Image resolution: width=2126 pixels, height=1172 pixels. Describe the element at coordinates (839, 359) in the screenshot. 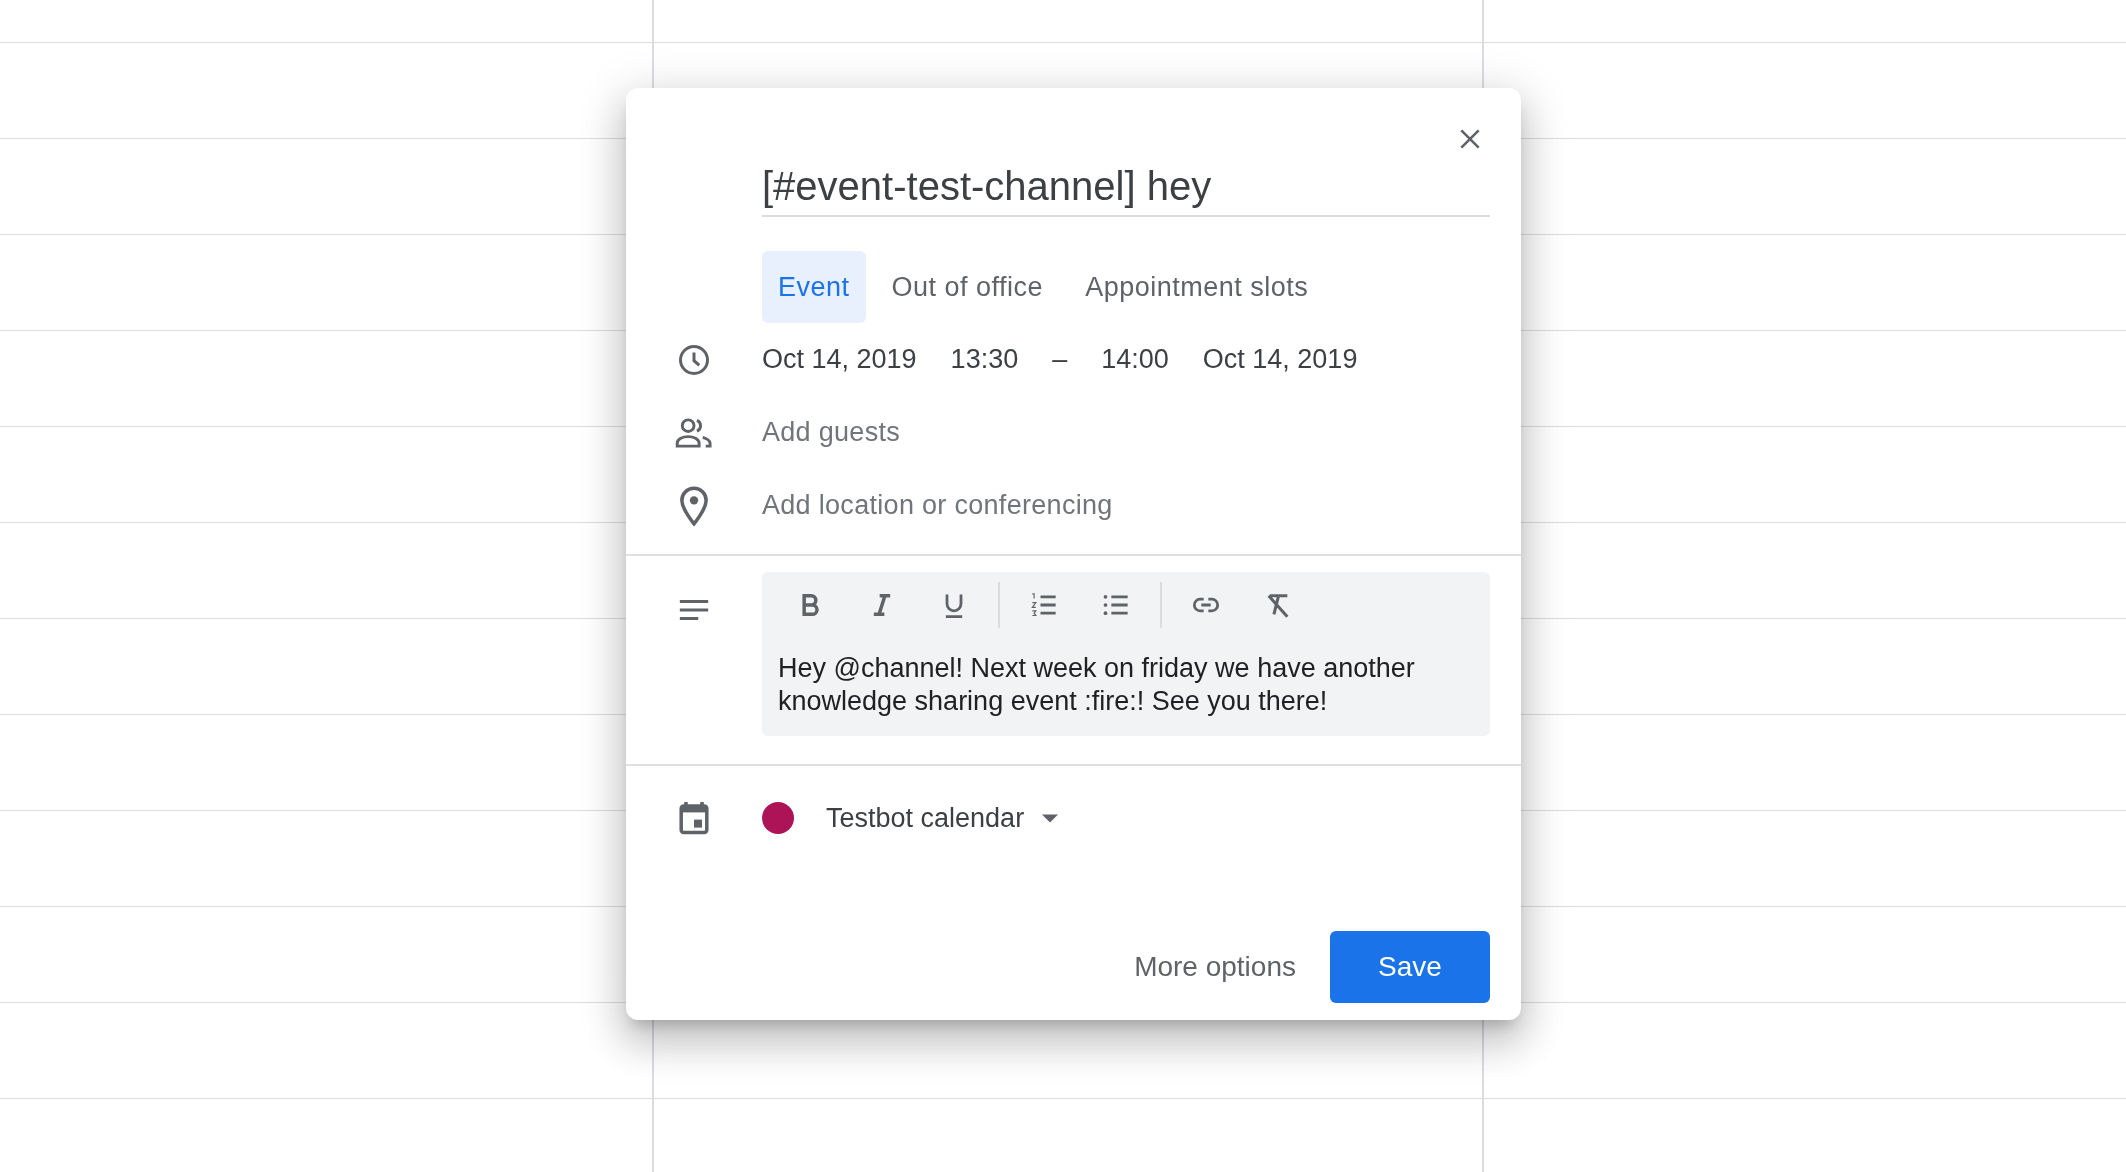

I see `start-date: Oct 14, 2019` at that location.